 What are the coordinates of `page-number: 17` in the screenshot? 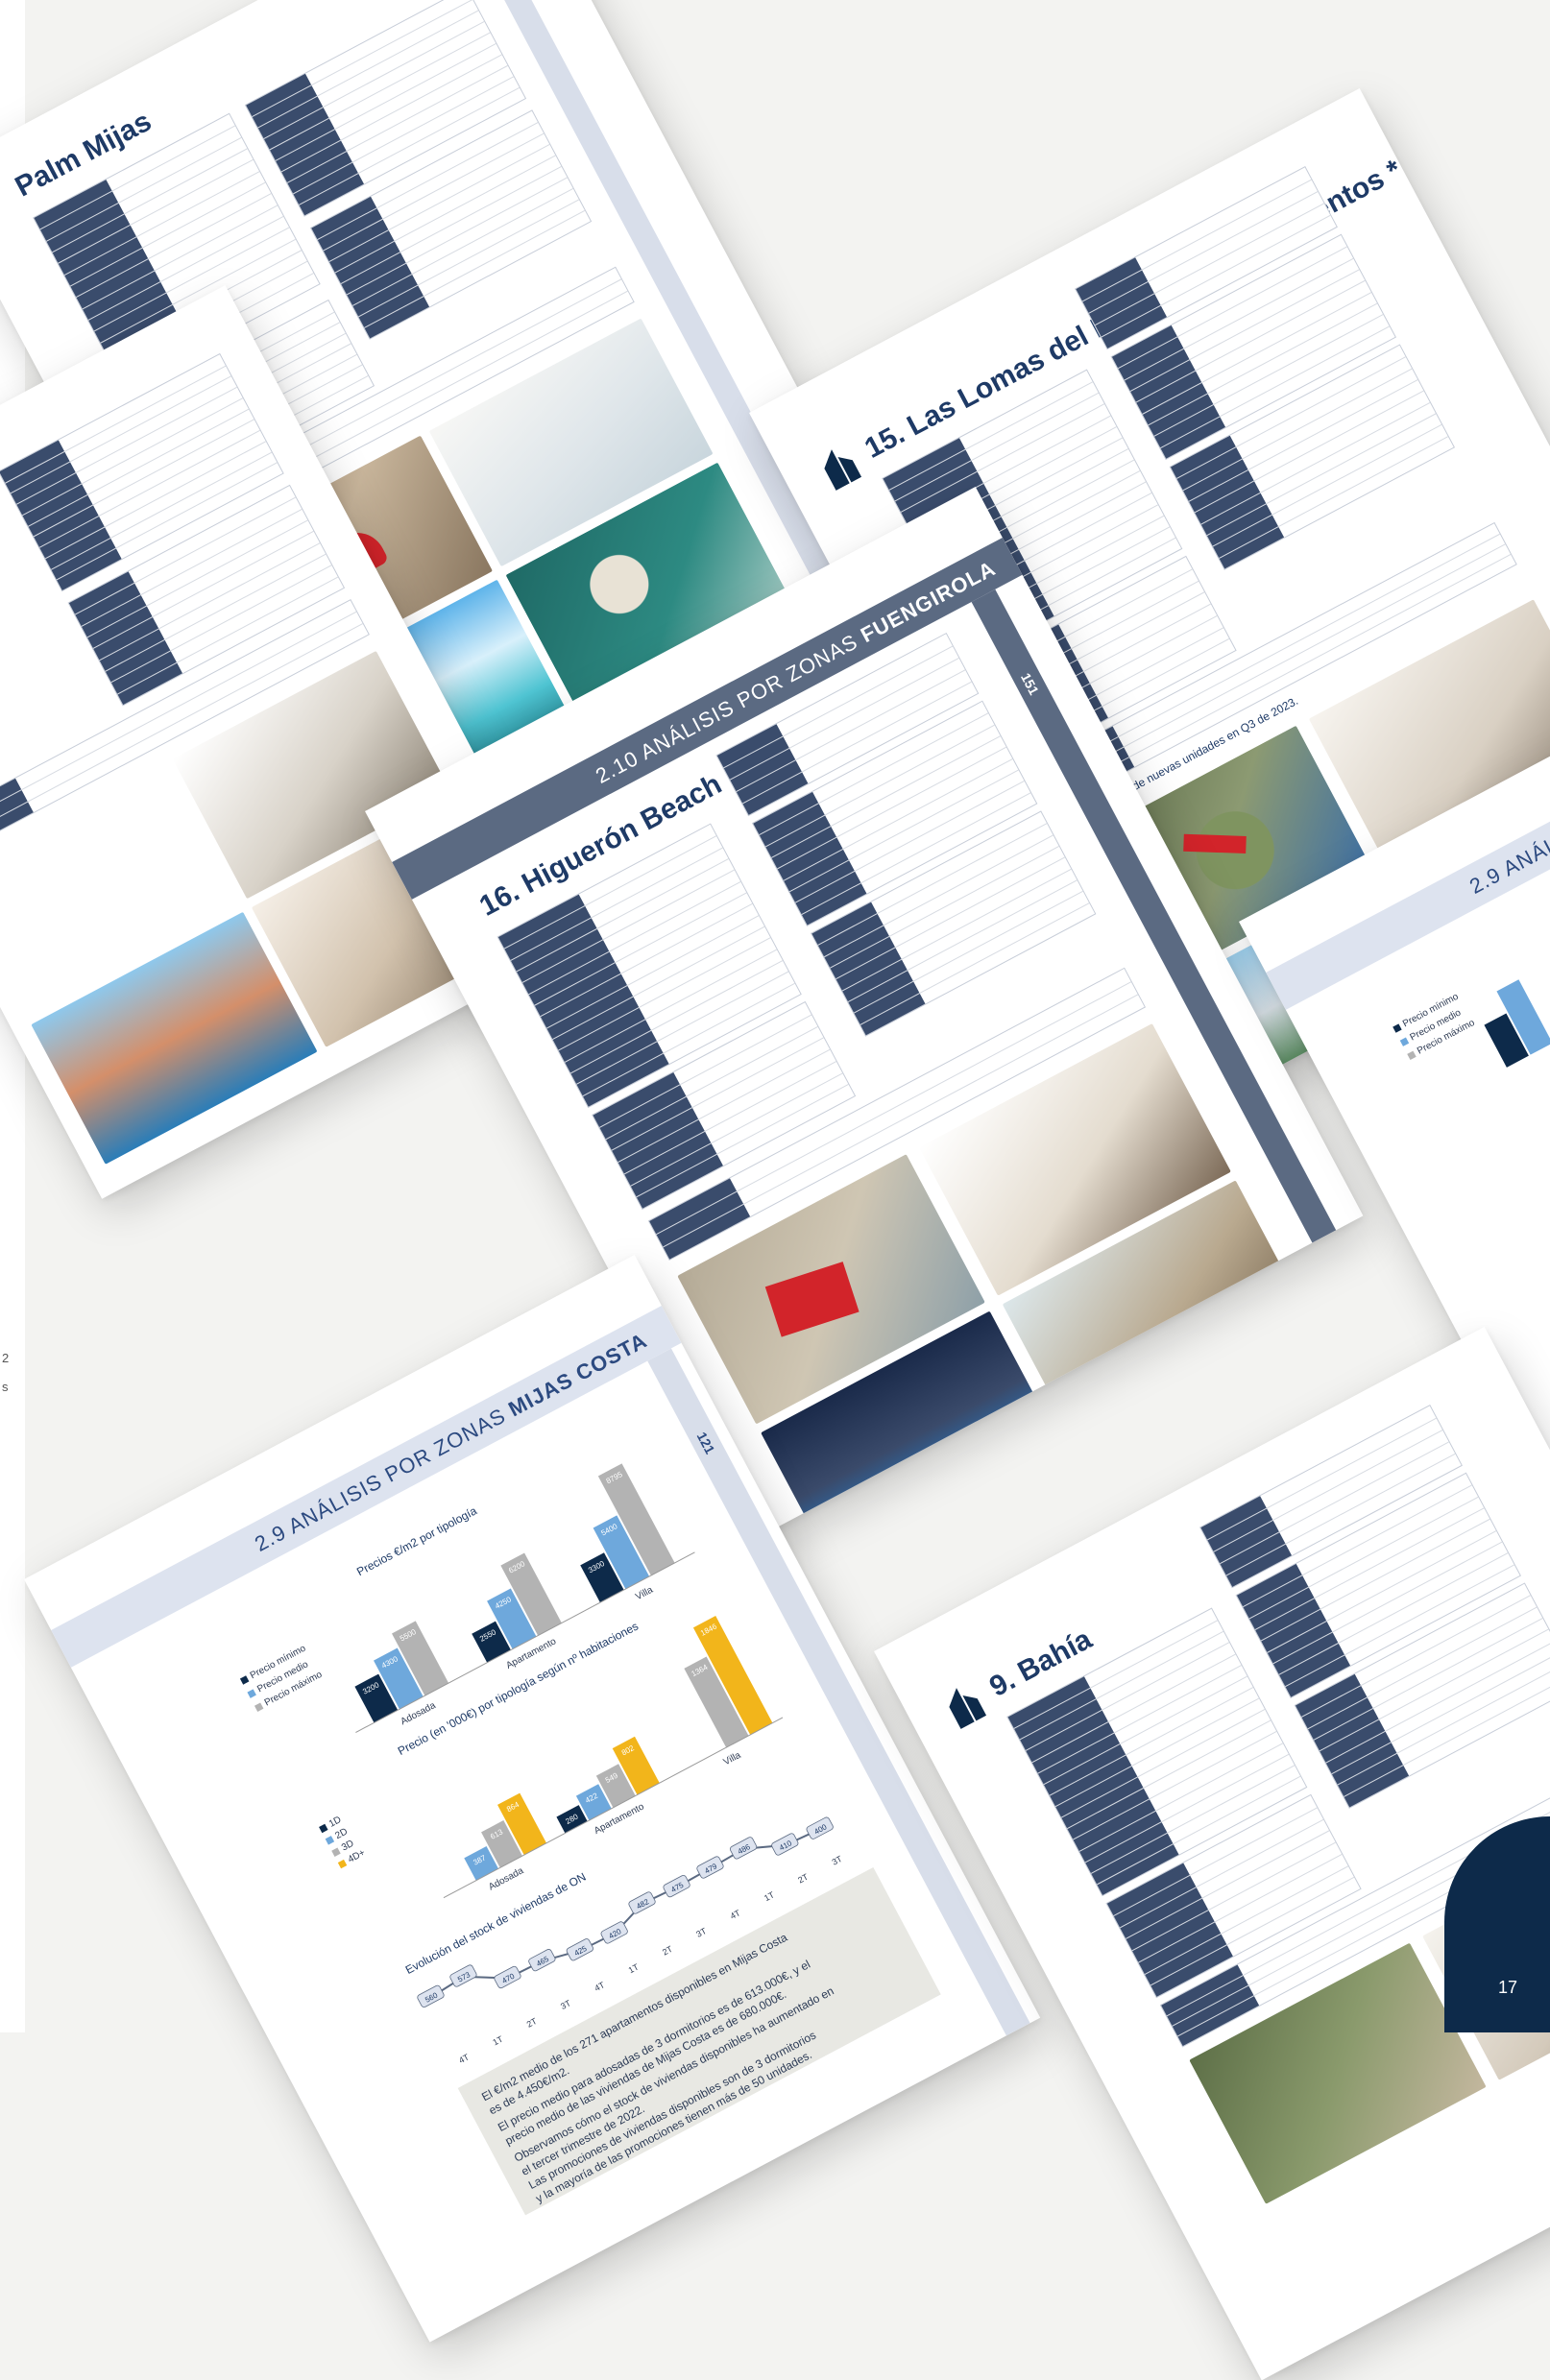 It's located at (1507, 1988).